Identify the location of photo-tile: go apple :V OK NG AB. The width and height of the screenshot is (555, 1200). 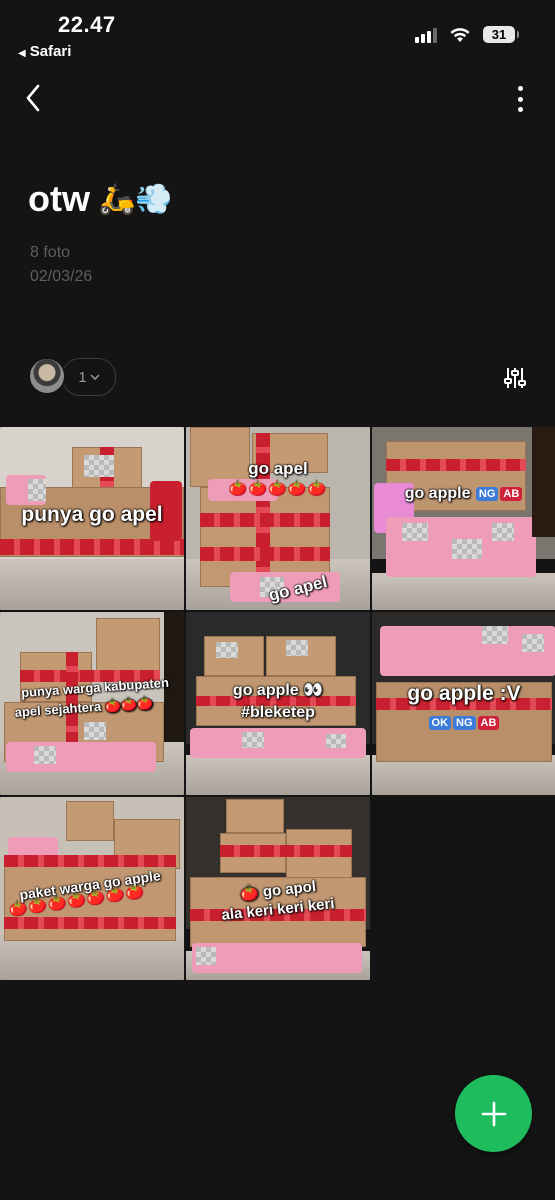
(463, 703).